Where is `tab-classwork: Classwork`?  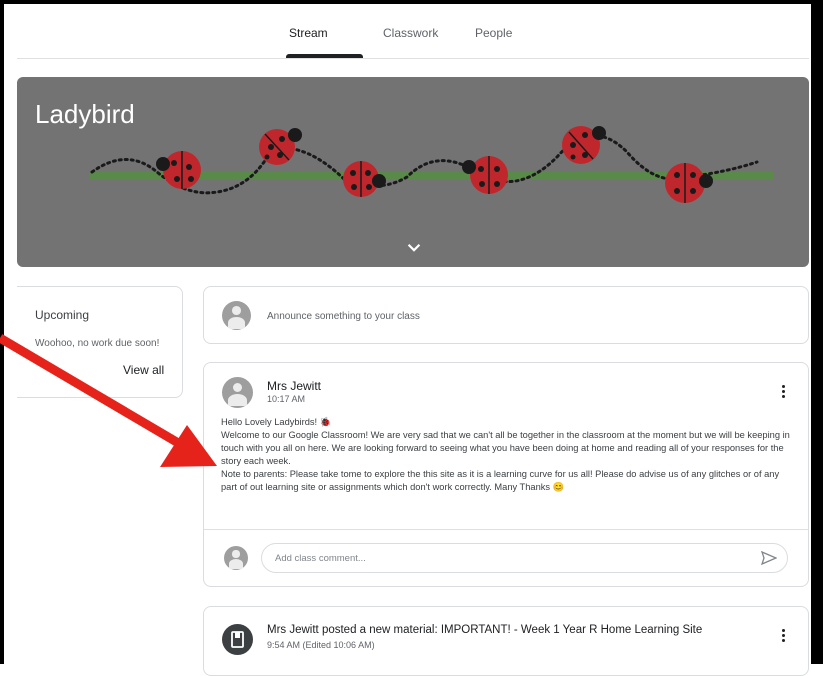
tab-classwork: Classwork is located at coordinates (410, 33).